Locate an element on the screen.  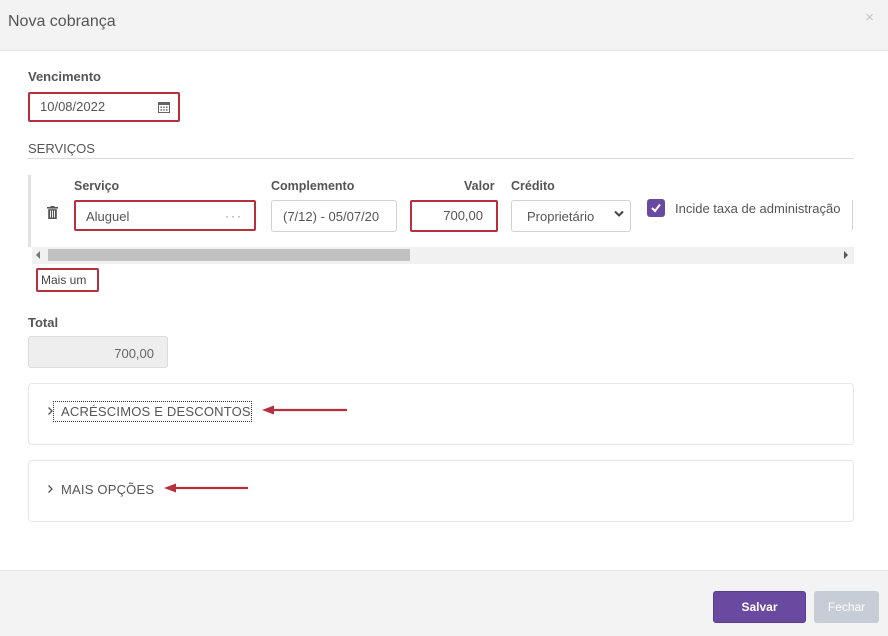
column-header-valor: Valor is located at coordinates (479, 186).